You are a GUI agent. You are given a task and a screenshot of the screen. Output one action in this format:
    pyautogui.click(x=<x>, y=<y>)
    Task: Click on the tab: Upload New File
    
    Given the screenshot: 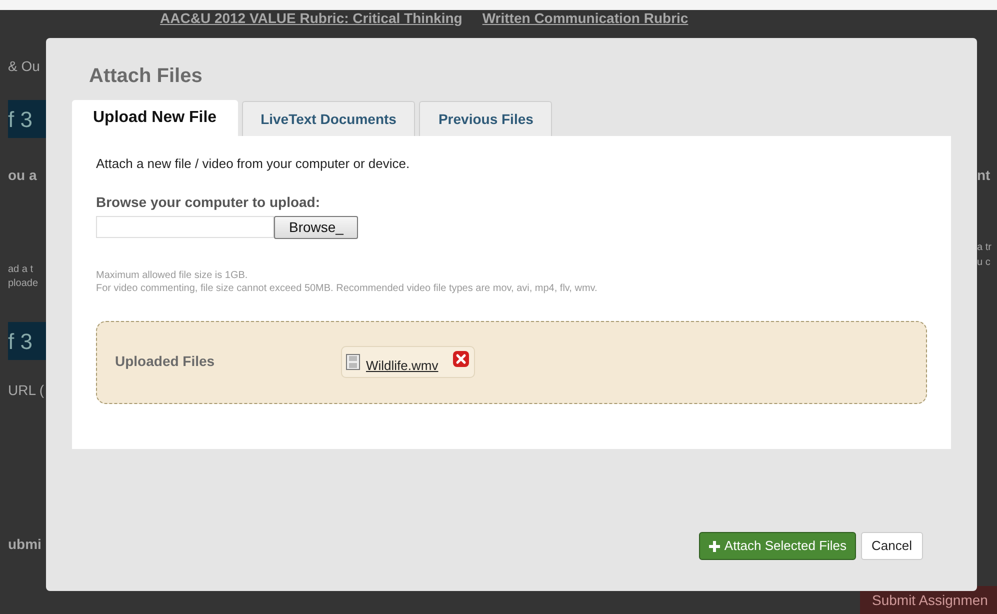 What is the action you would take?
    pyautogui.click(x=155, y=118)
    